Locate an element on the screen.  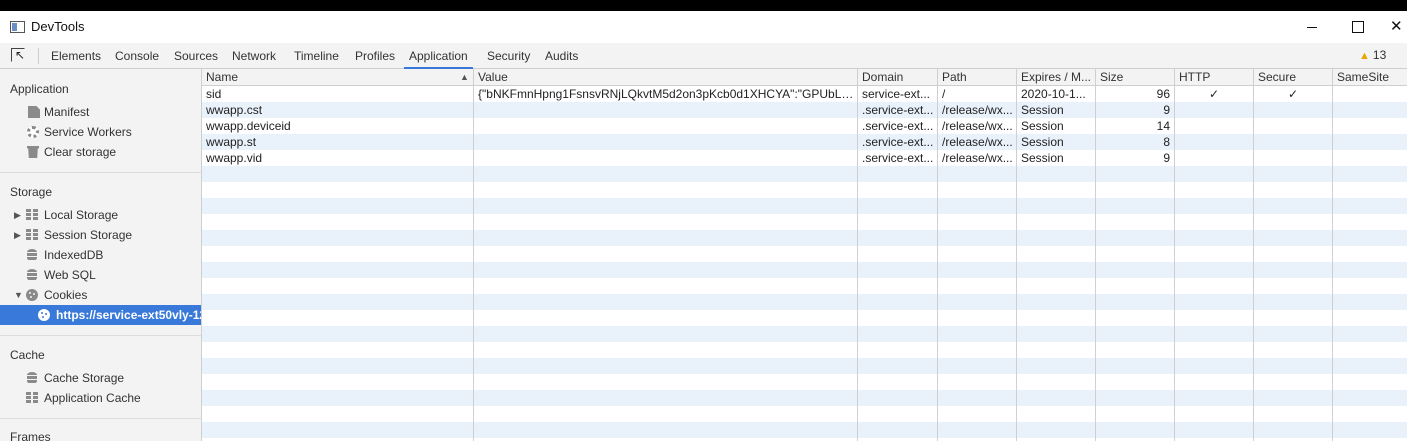
collapse-arrow-icon: ▼ is located at coordinates (18, 295).